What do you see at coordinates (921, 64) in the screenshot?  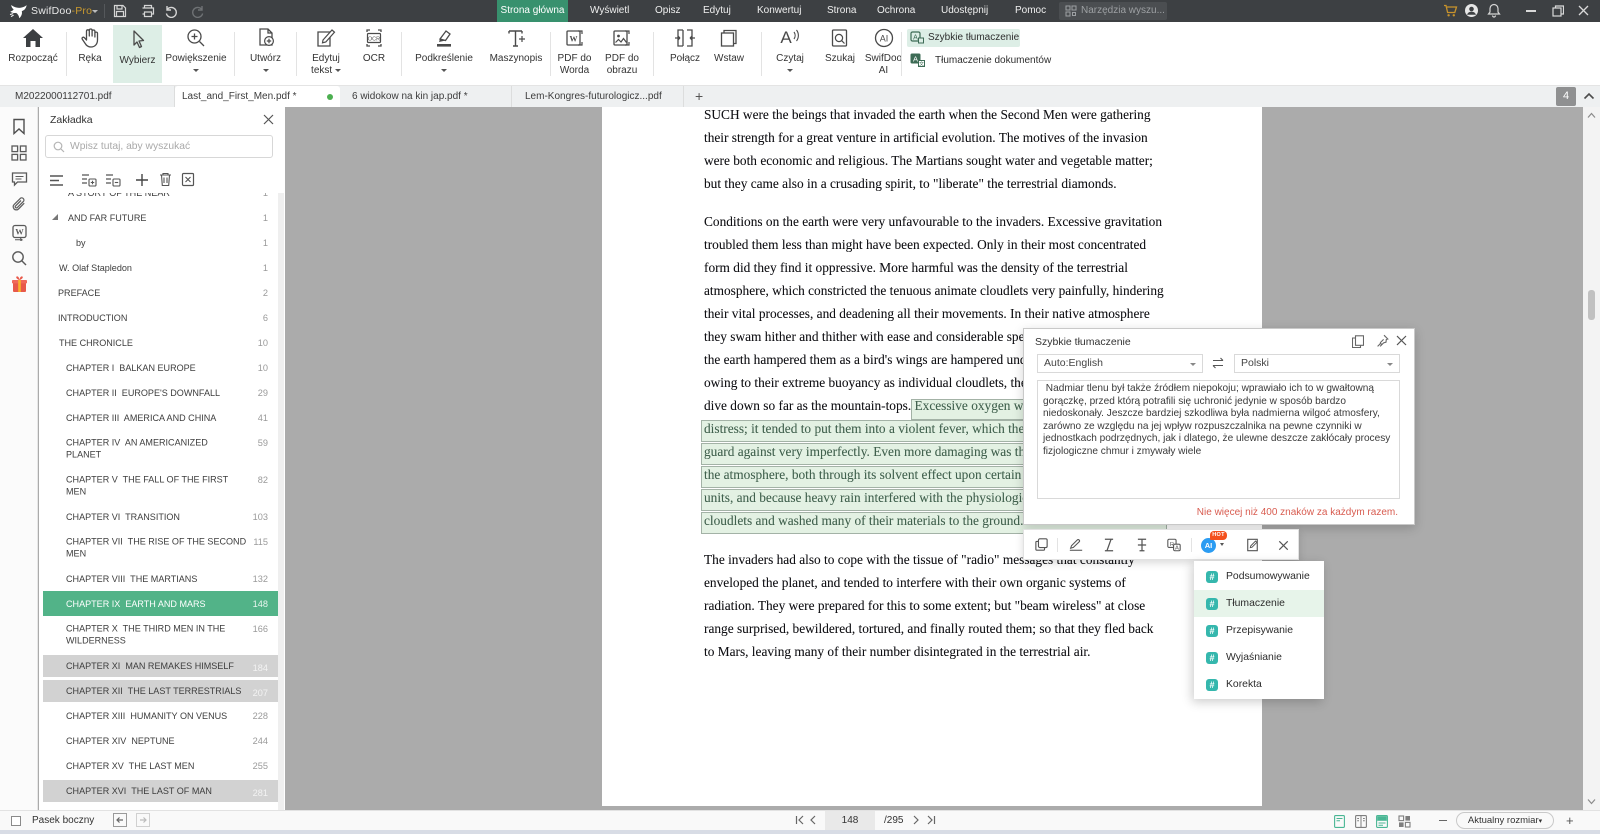 I see `svg-text: 文` at bounding box center [921, 64].